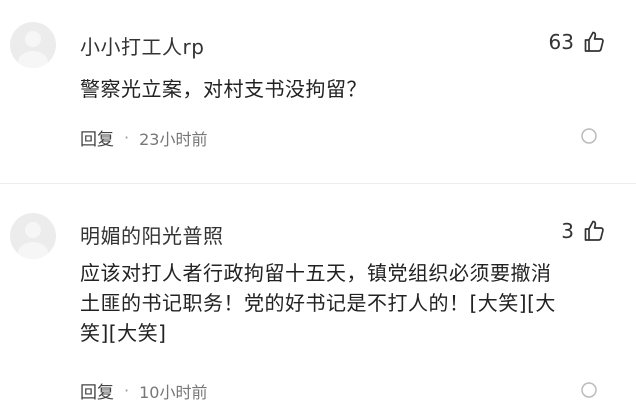 The height and width of the screenshot is (413, 636). Describe the element at coordinates (561, 42) in the screenshot. I see `like-count: 63` at that location.